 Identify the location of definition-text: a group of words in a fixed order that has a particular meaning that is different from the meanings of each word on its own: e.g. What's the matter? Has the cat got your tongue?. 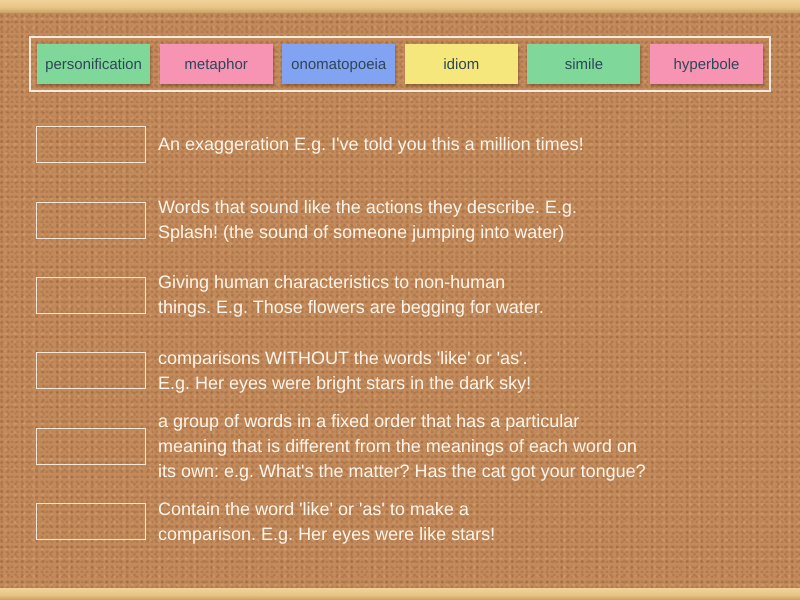
(402, 446).